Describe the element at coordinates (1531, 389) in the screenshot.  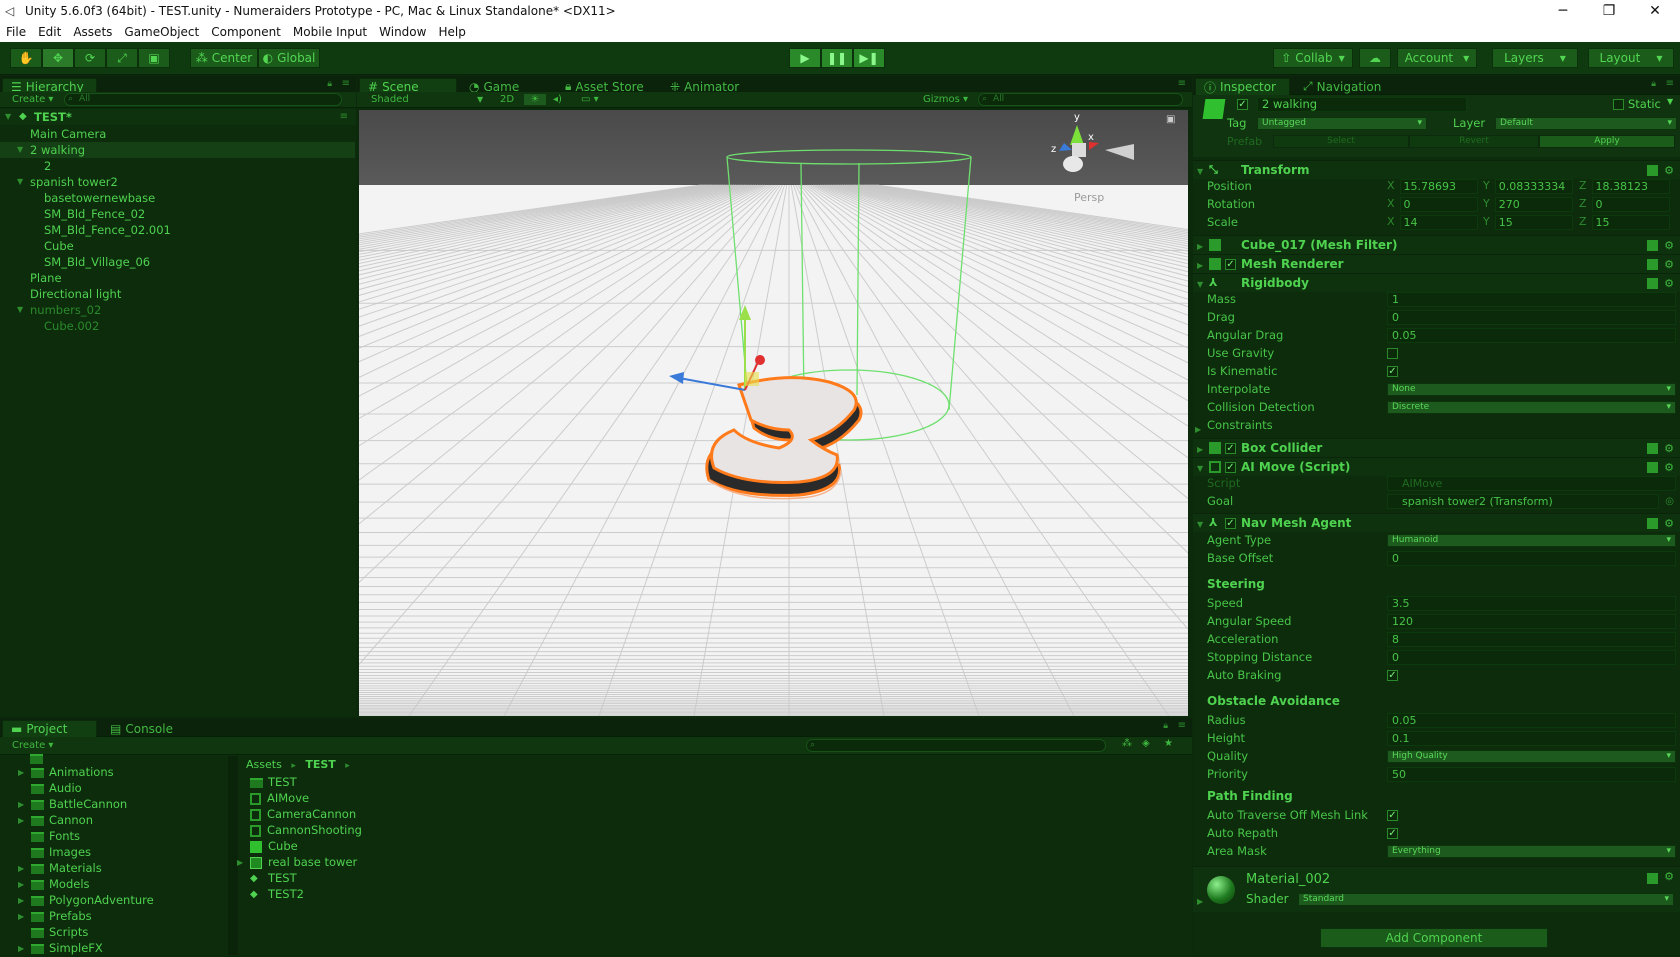
I see `interpolate-dropdown: None` at that location.